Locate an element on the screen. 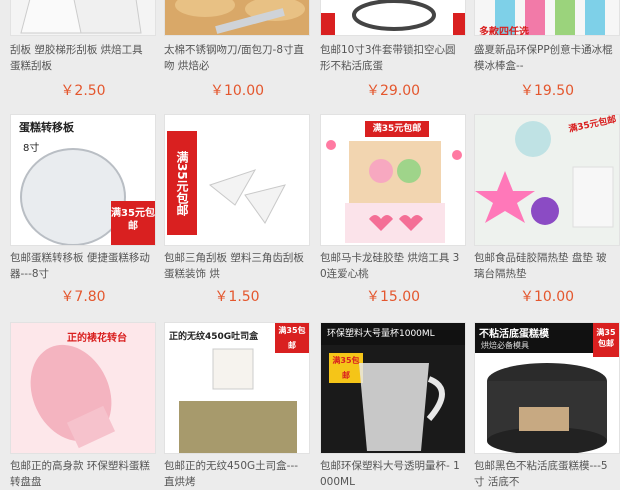 This screenshot has width=620, height=490. product-price: ￥1.50 is located at coordinates (237, 297).